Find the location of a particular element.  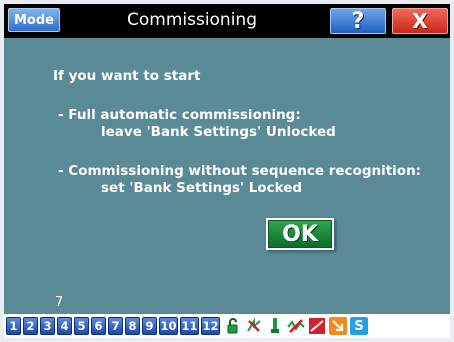

message-line-full-auto: - Full automatic commissioning: is located at coordinates (179, 115).